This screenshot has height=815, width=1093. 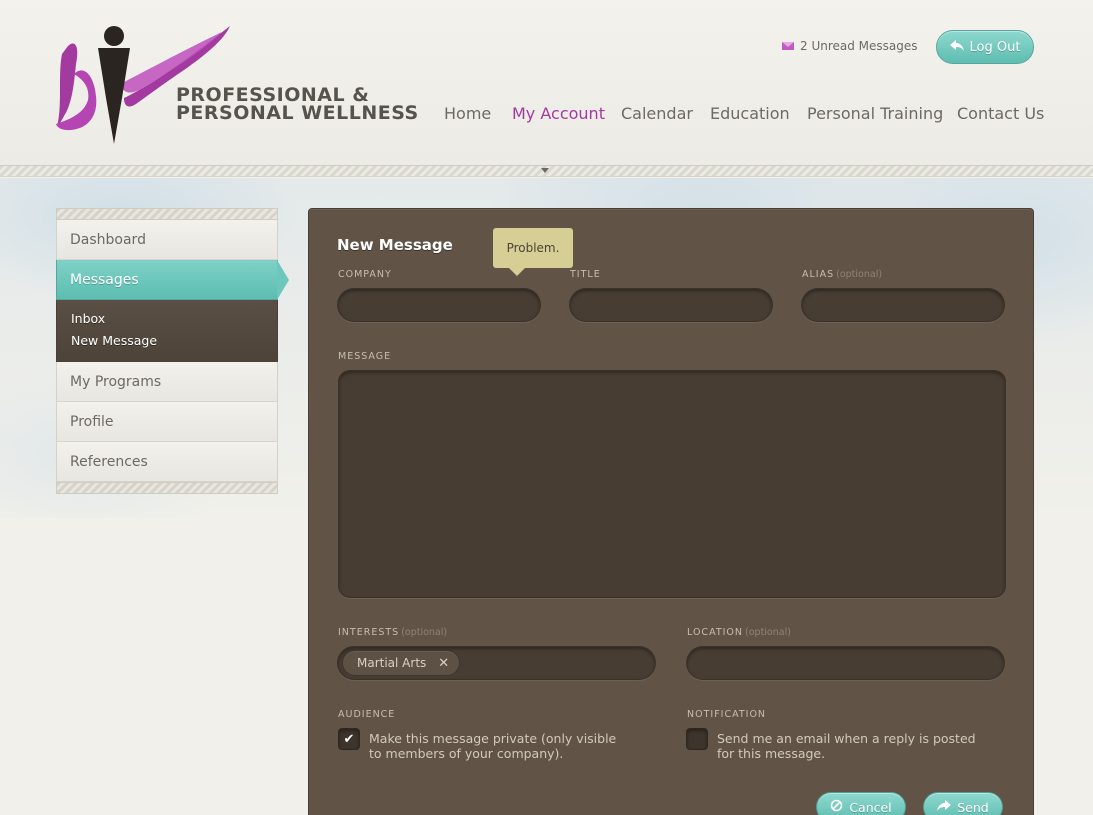 I want to click on sidebar-top-stripe, so click(x=167, y=214).